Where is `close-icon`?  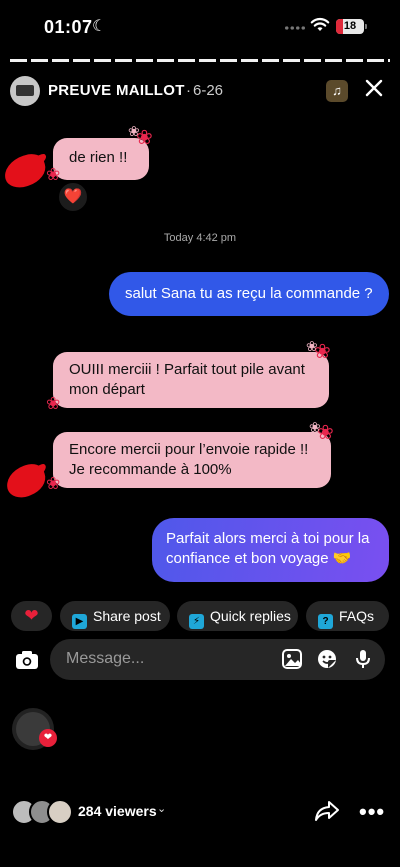
close-icon is located at coordinates (374, 88).